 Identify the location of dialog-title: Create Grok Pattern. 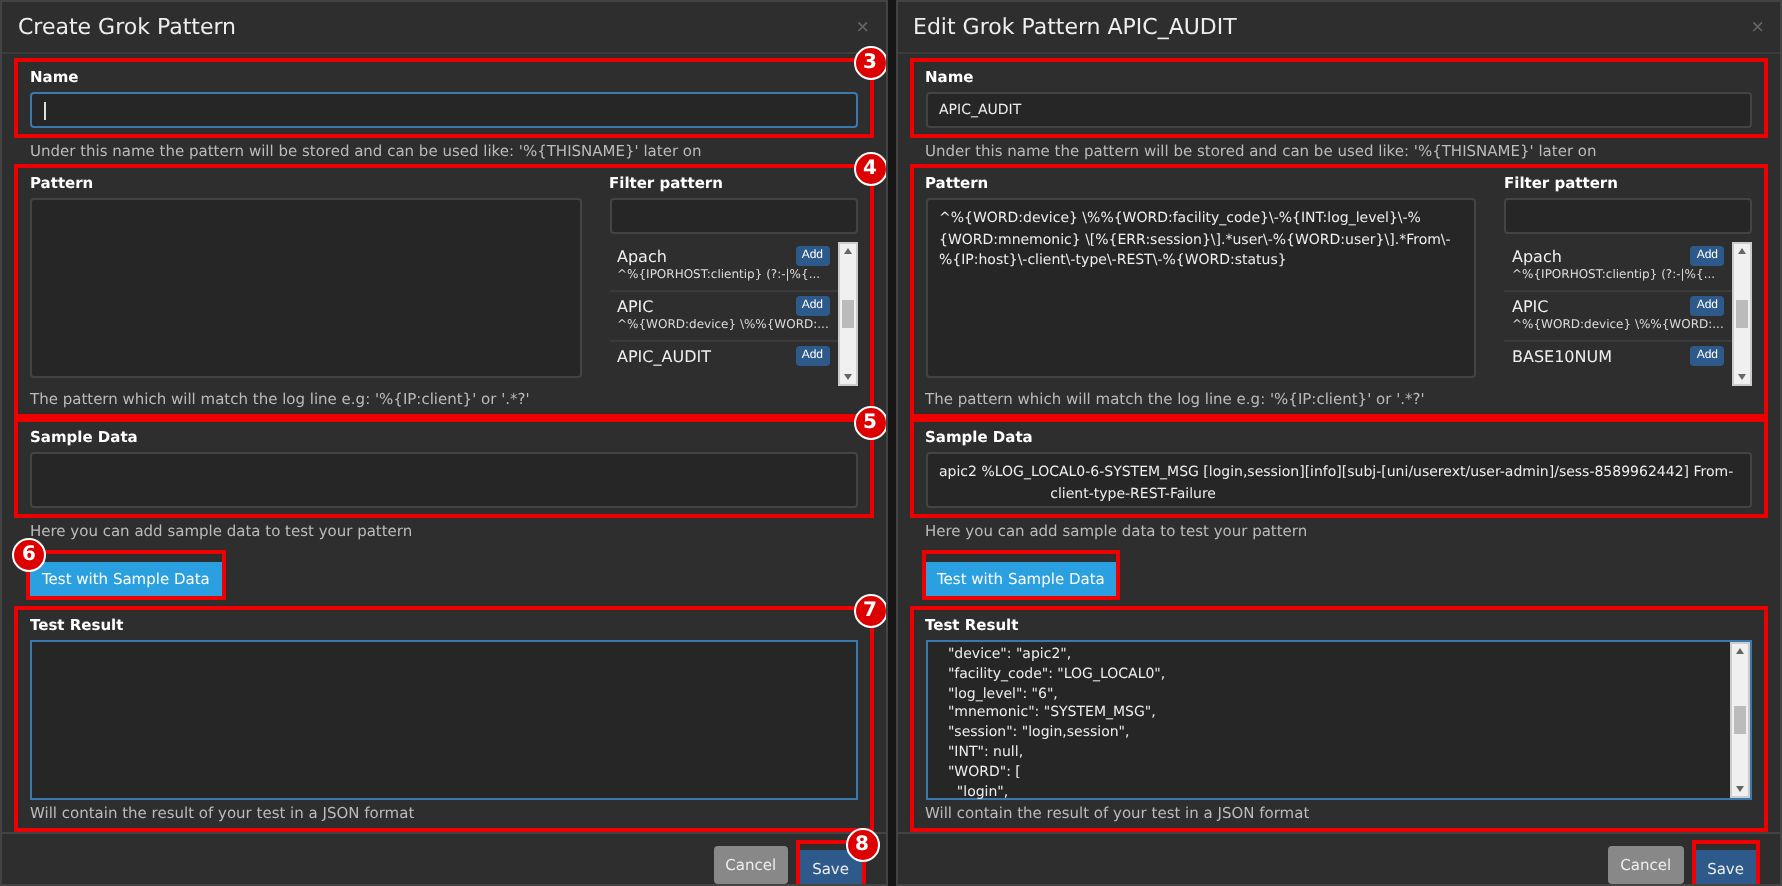
(127, 27).